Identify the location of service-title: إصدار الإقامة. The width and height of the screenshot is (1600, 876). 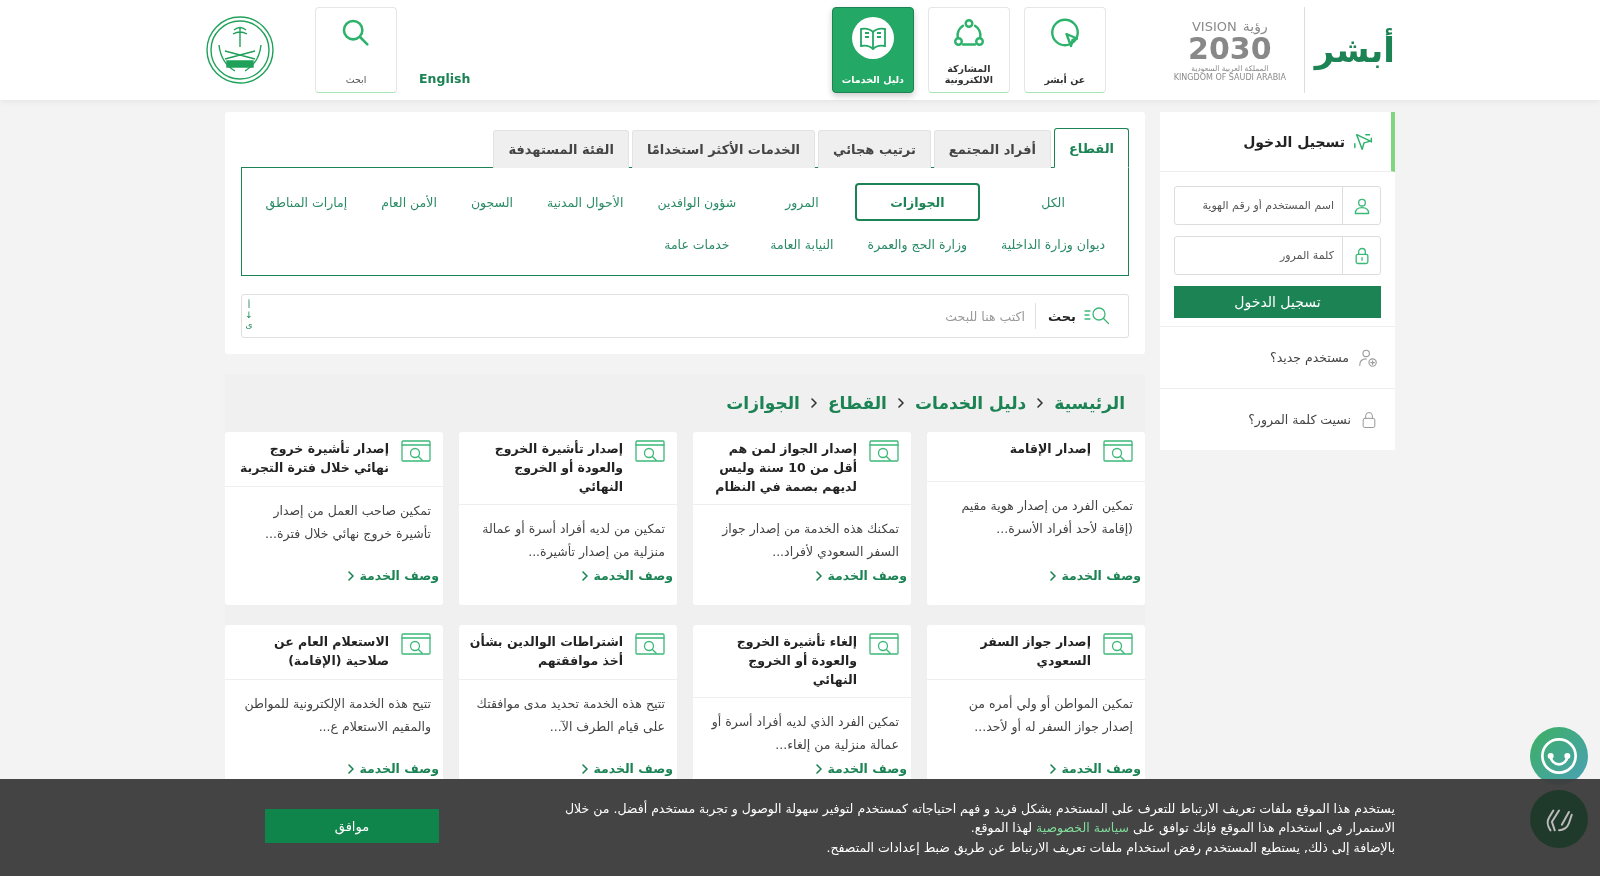
(1049, 449).